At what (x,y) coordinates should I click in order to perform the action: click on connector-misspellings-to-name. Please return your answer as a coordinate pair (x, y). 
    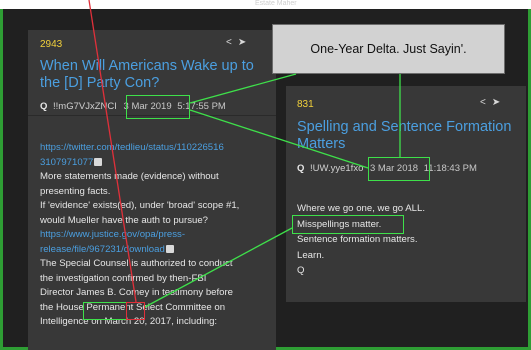
    Looking at the image, I should click on (218, 267).